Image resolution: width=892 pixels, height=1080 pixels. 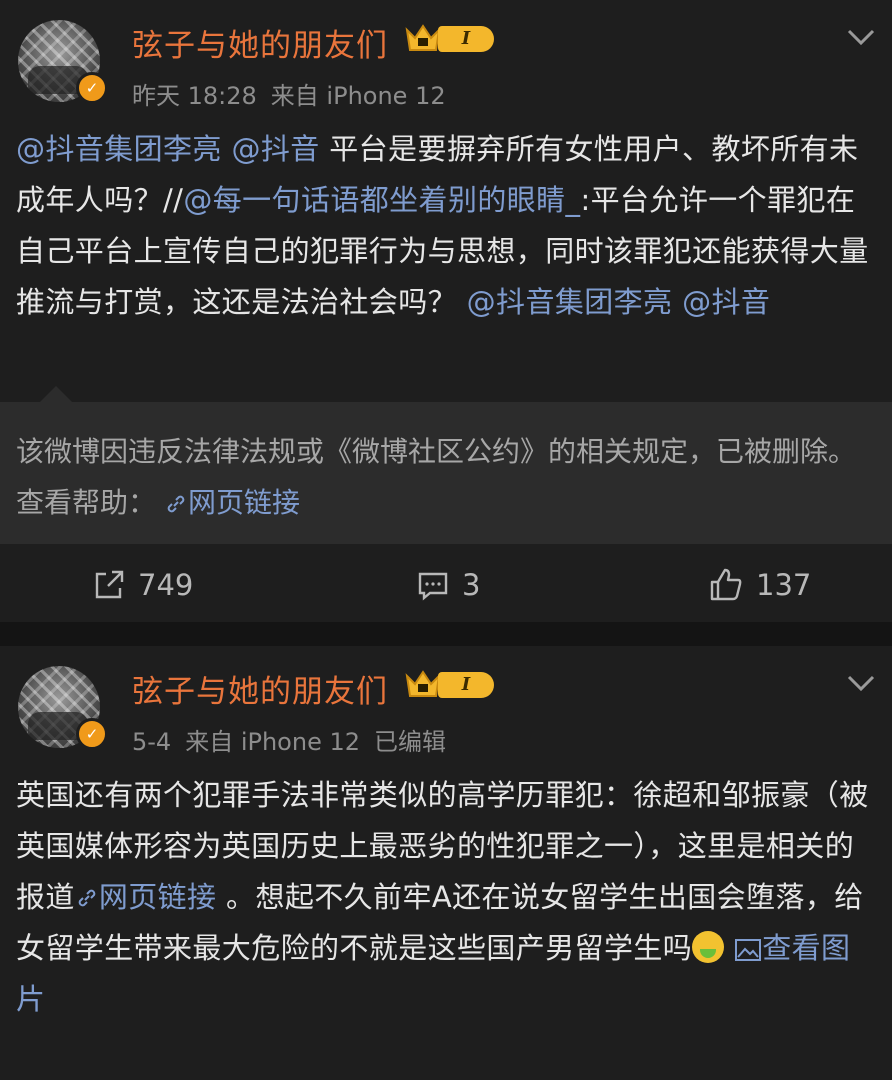 I want to click on edited-label: 已编辑, so click(x=410, y=742).